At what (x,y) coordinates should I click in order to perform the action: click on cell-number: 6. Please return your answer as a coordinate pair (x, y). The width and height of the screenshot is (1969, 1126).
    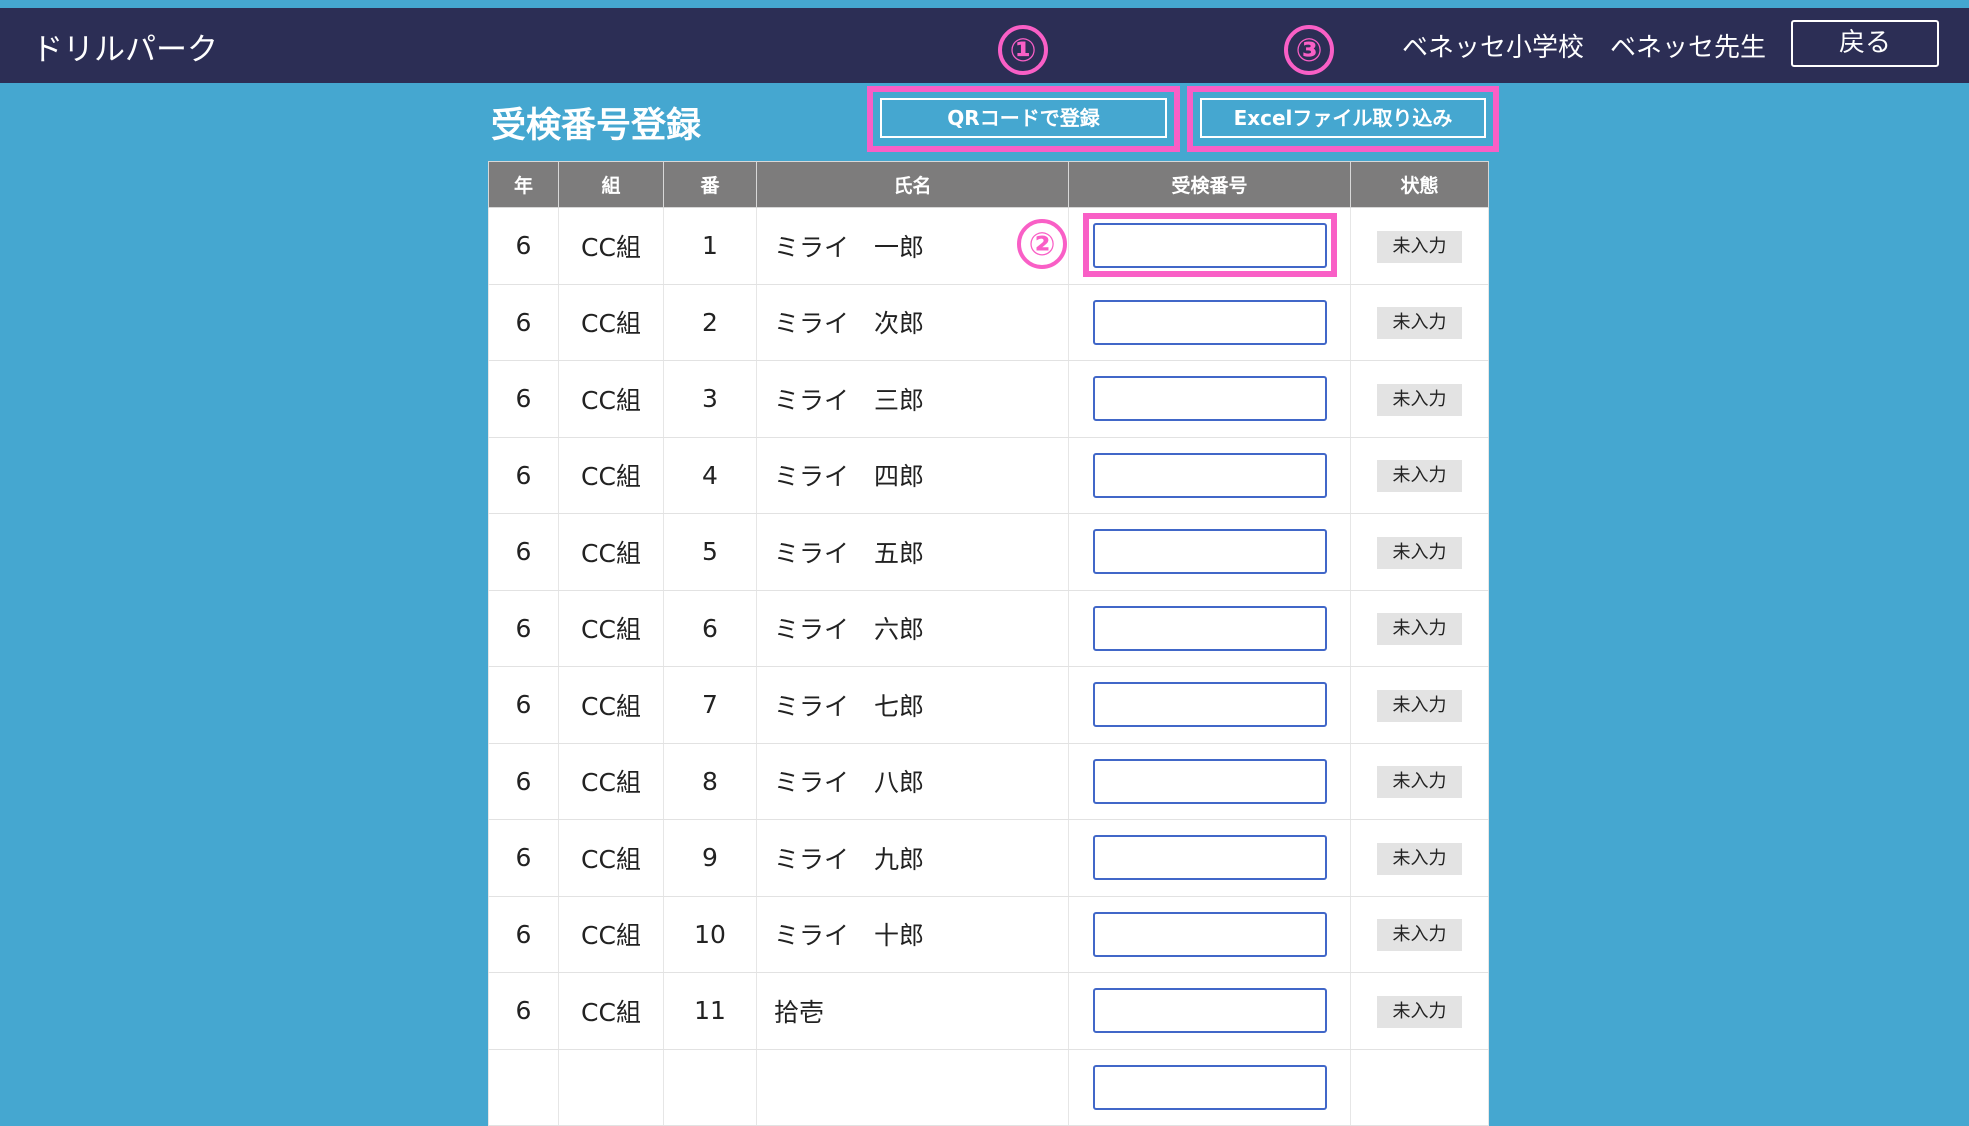
    Looking at the image, I should click on (710, 628).